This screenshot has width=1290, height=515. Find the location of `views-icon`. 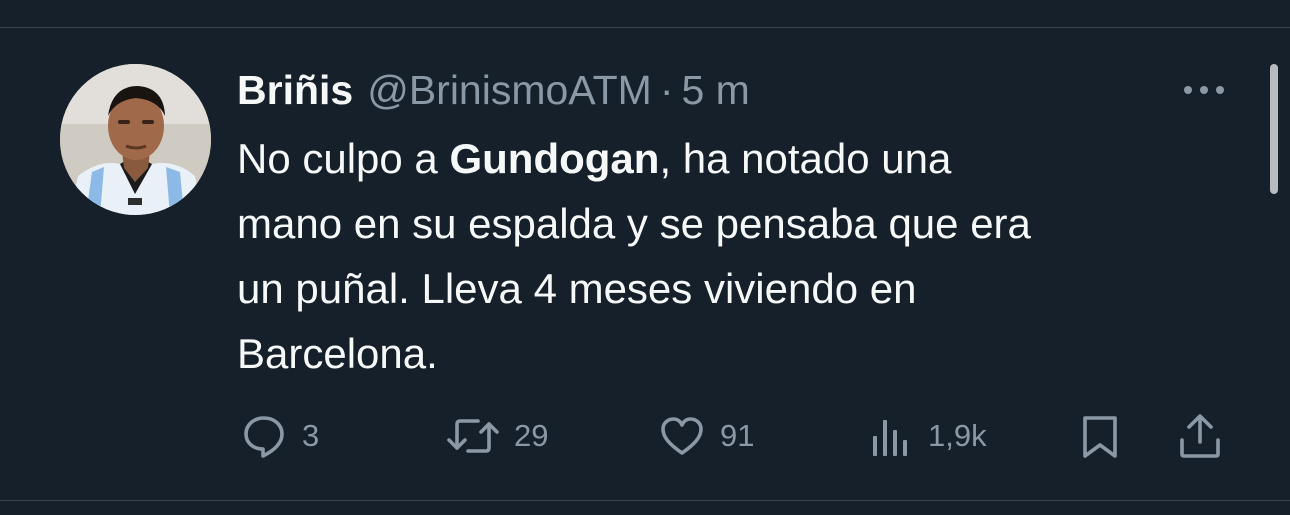

views-icon is located at coordinates (890, 436).